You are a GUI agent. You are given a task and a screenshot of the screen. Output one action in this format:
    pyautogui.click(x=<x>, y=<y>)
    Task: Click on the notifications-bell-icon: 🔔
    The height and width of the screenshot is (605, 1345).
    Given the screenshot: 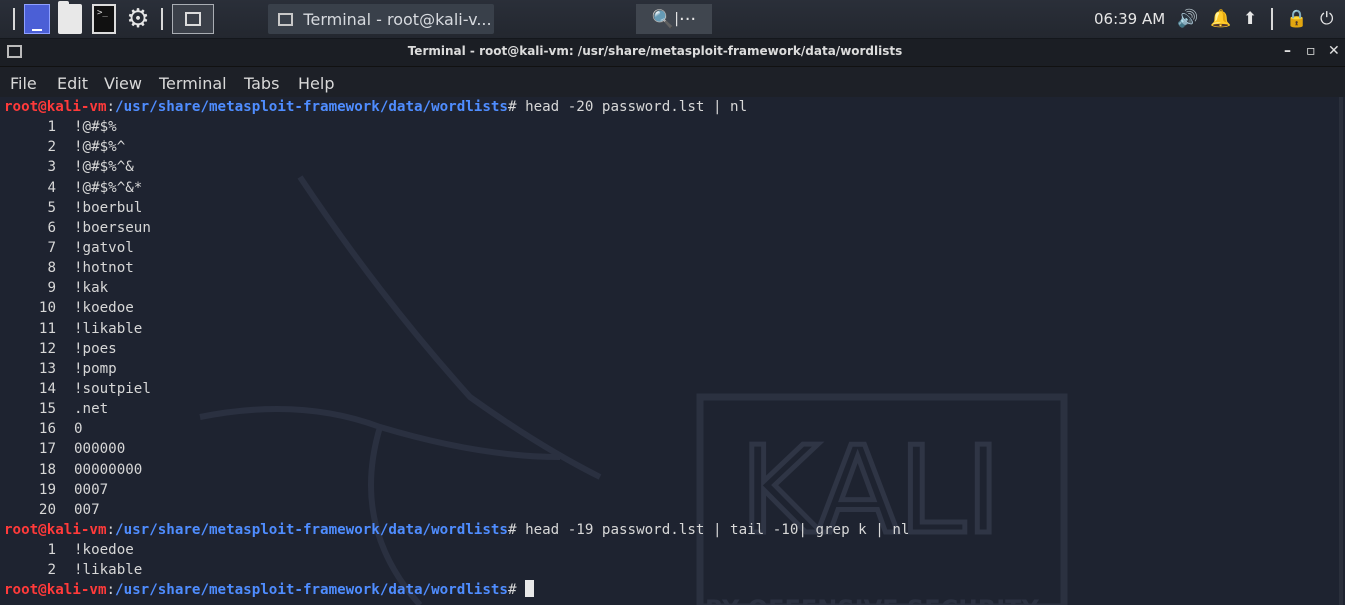 What is the action you would take?
    pyautogui.click(x=1220, y=19)
    